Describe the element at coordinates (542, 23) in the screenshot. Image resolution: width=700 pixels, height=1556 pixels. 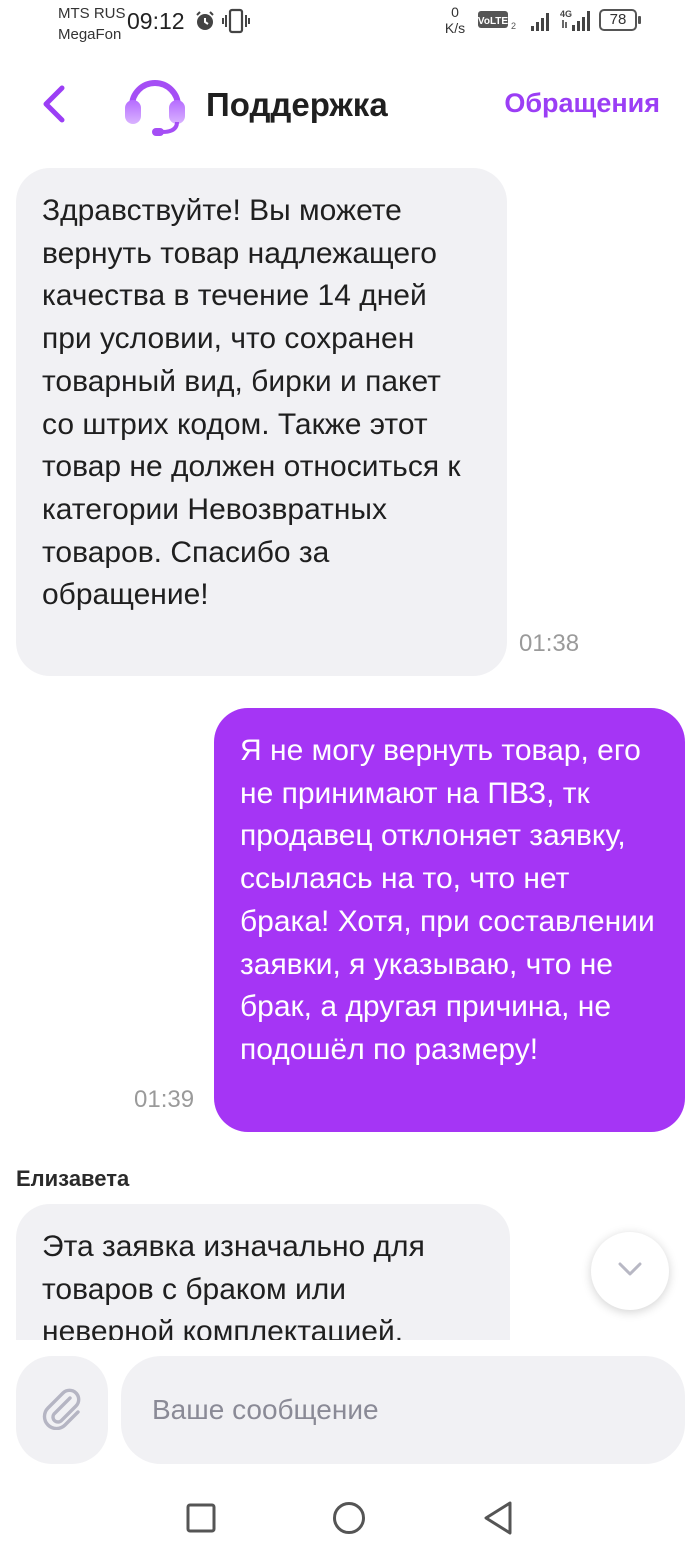
I see `signal-strength-icon` at that location.